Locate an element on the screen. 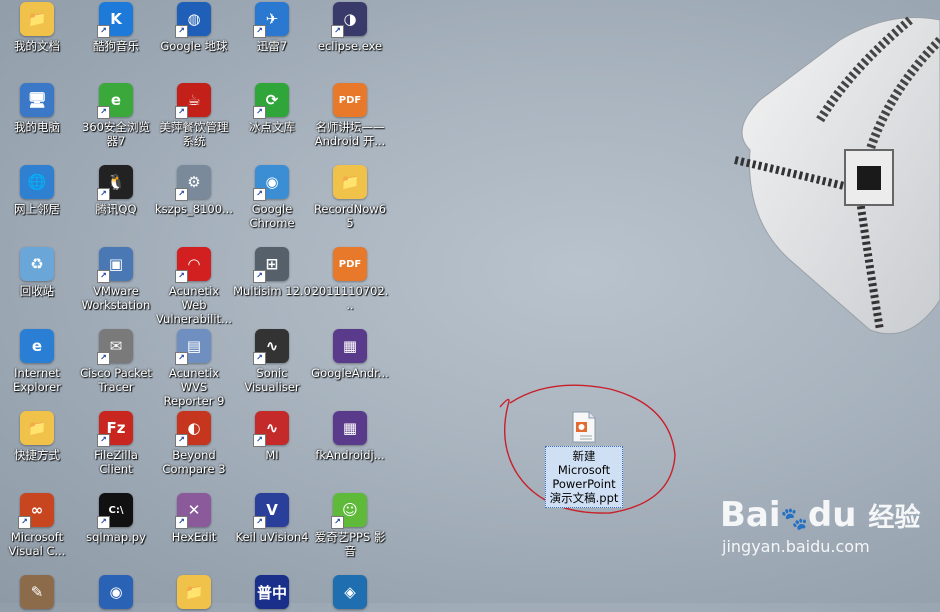 The image size is (940, 612). desktop-icon: ∿ ↗ Sonic Visualiser is located at coordinates (272, 361).